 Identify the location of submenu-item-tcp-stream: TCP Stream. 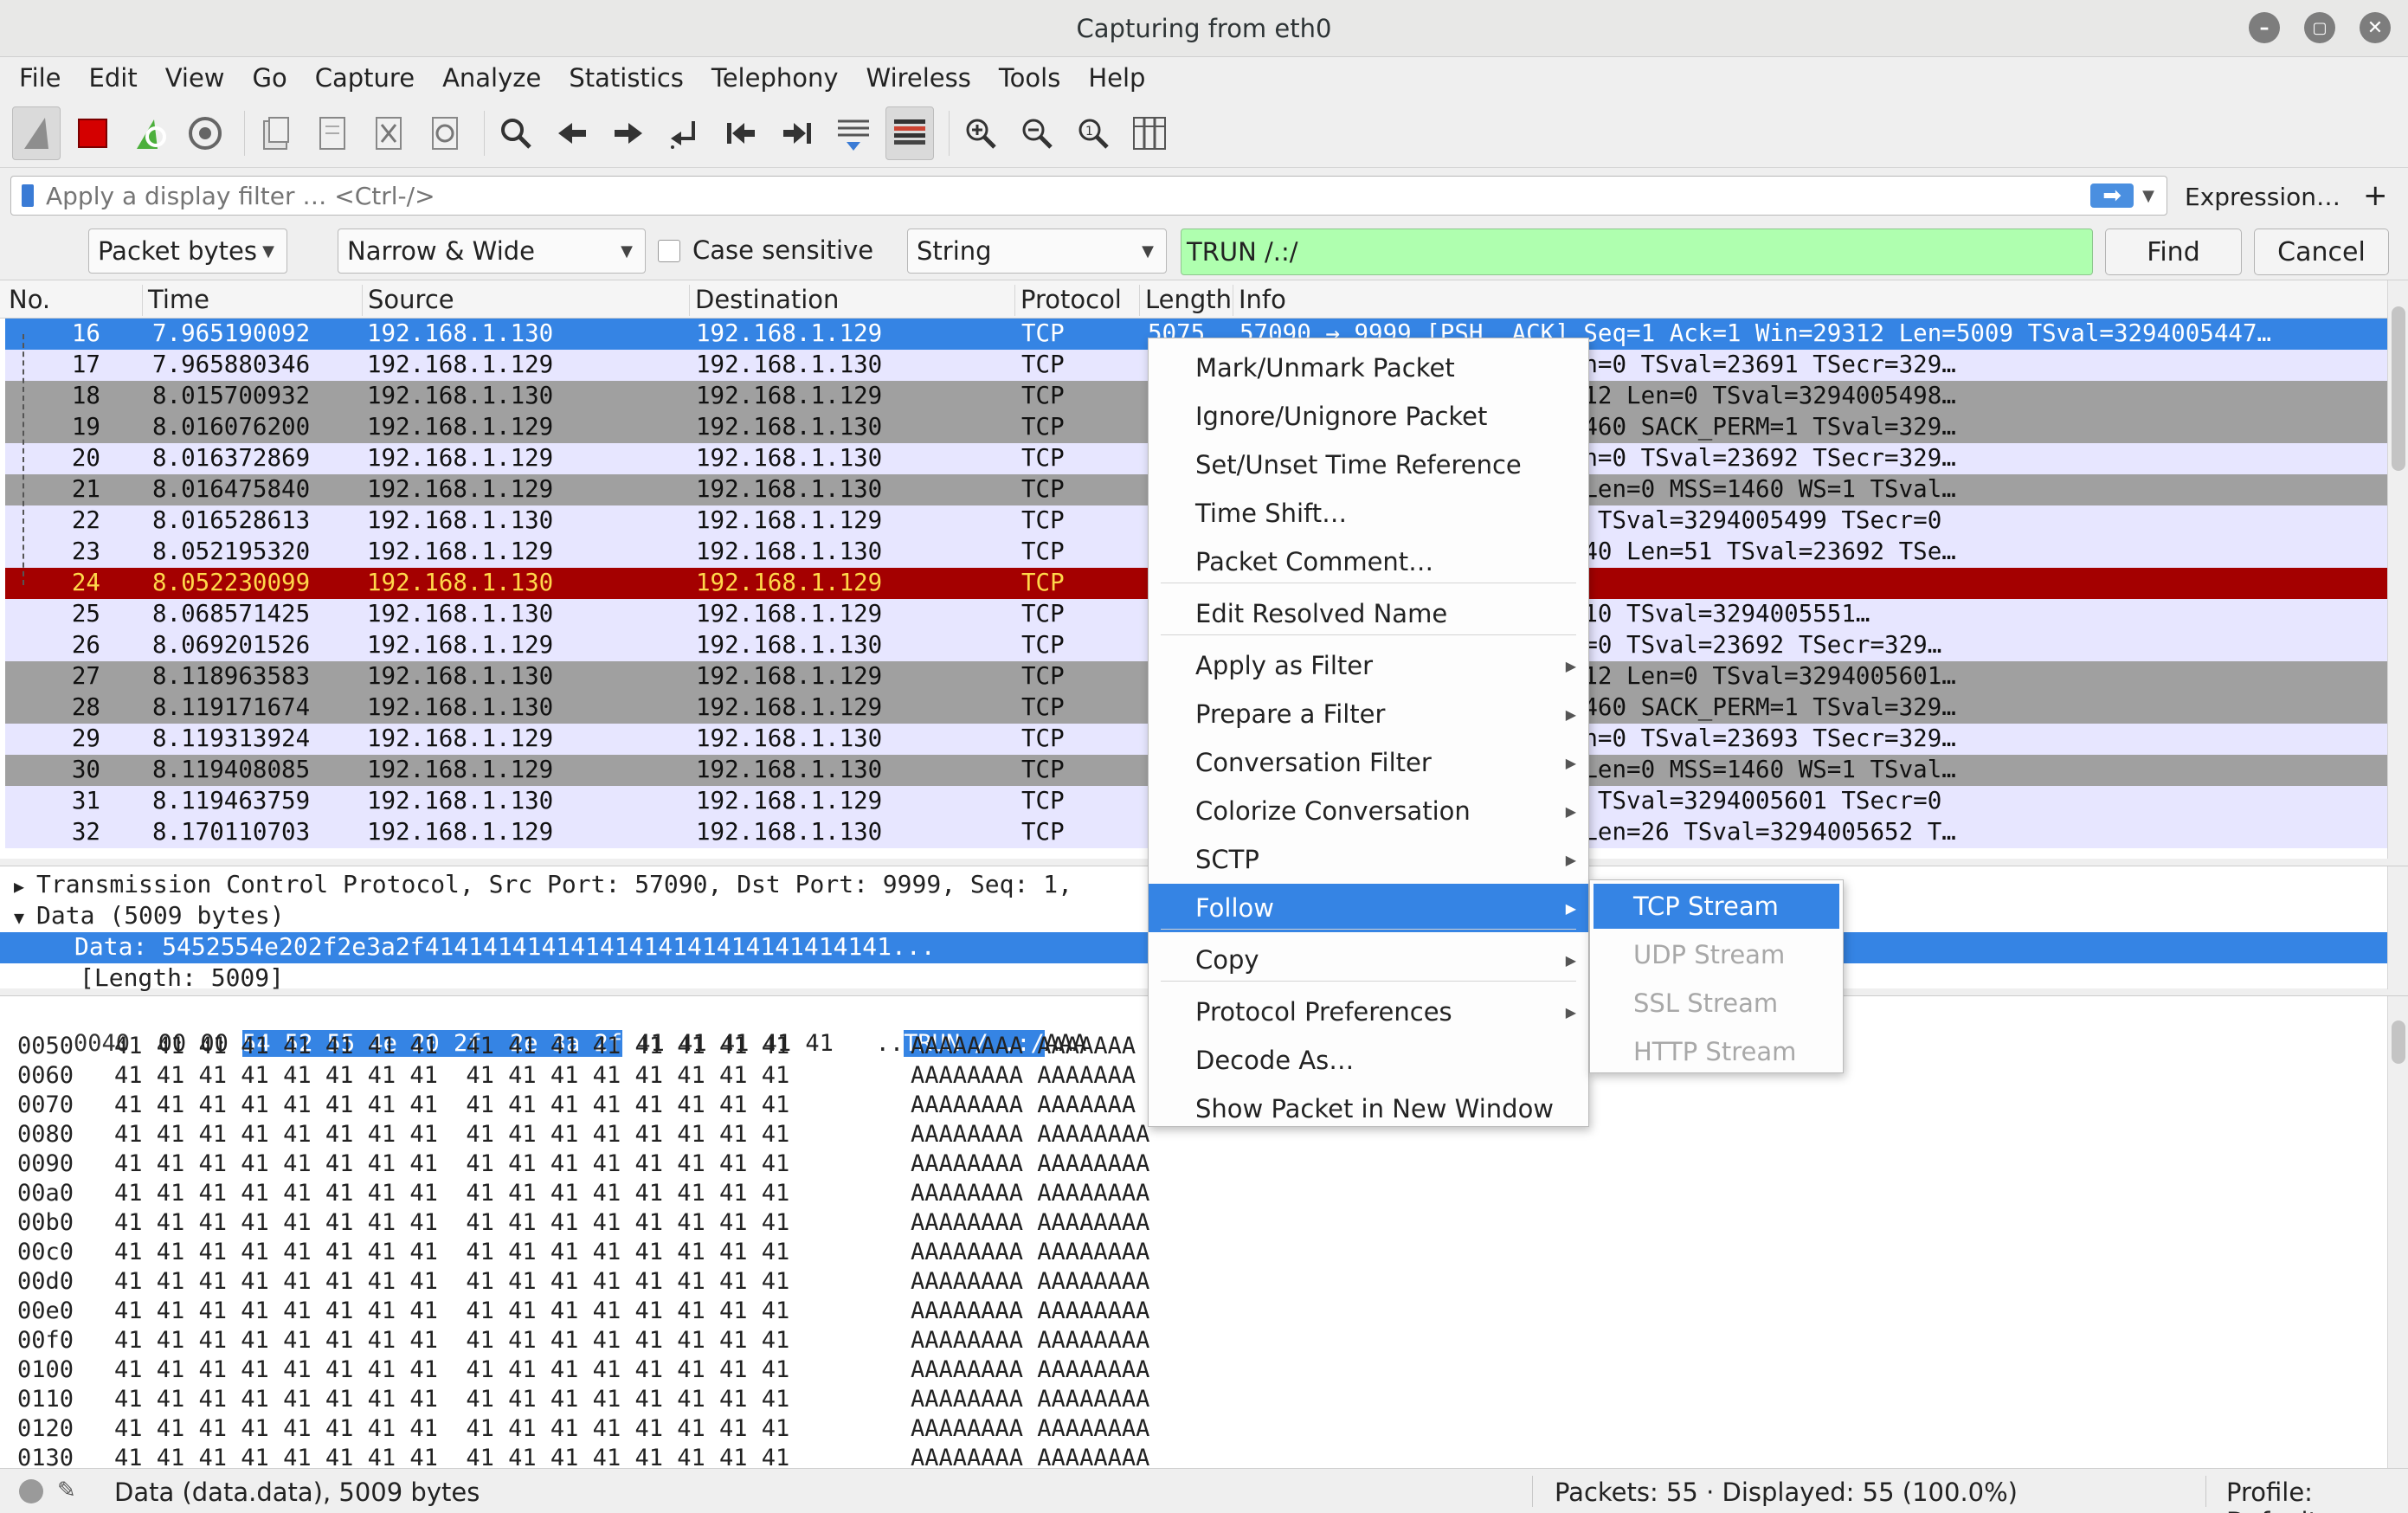
(1716, 906).